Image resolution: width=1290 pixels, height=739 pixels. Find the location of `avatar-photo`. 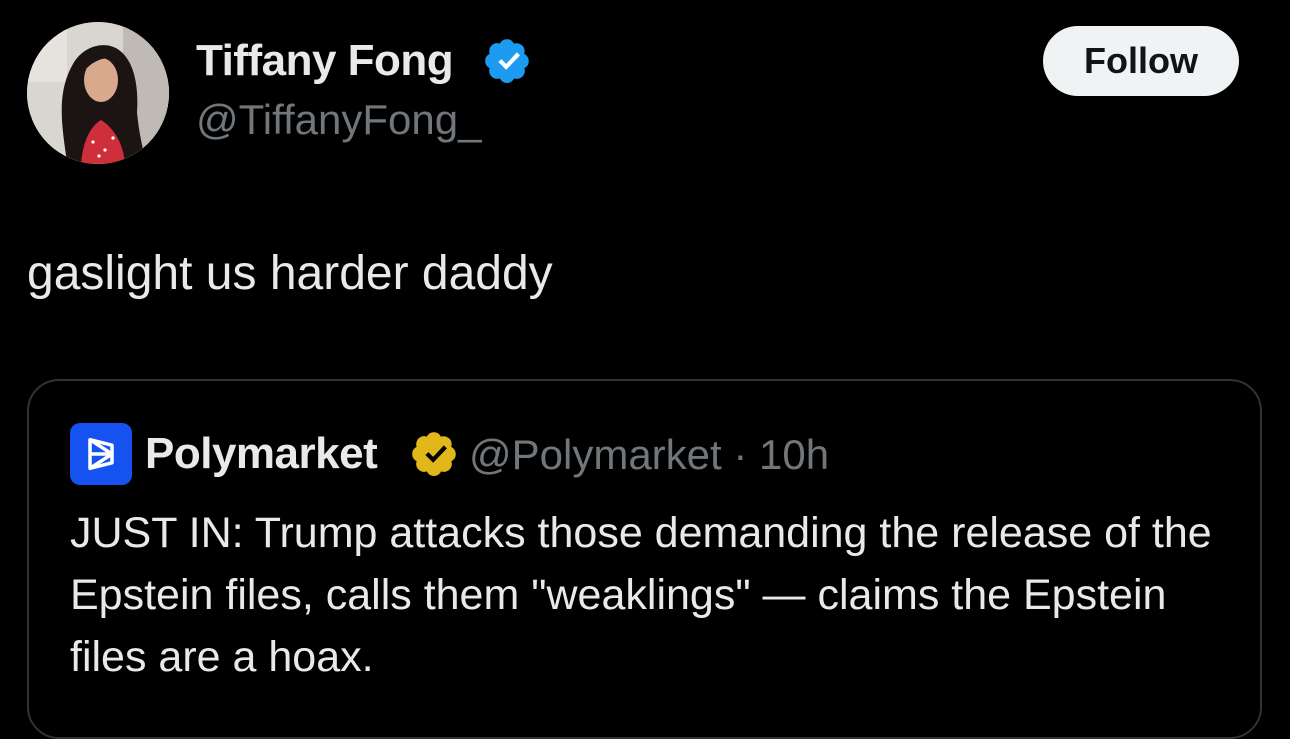

avatar-photo is located at coordinates (98, 93).